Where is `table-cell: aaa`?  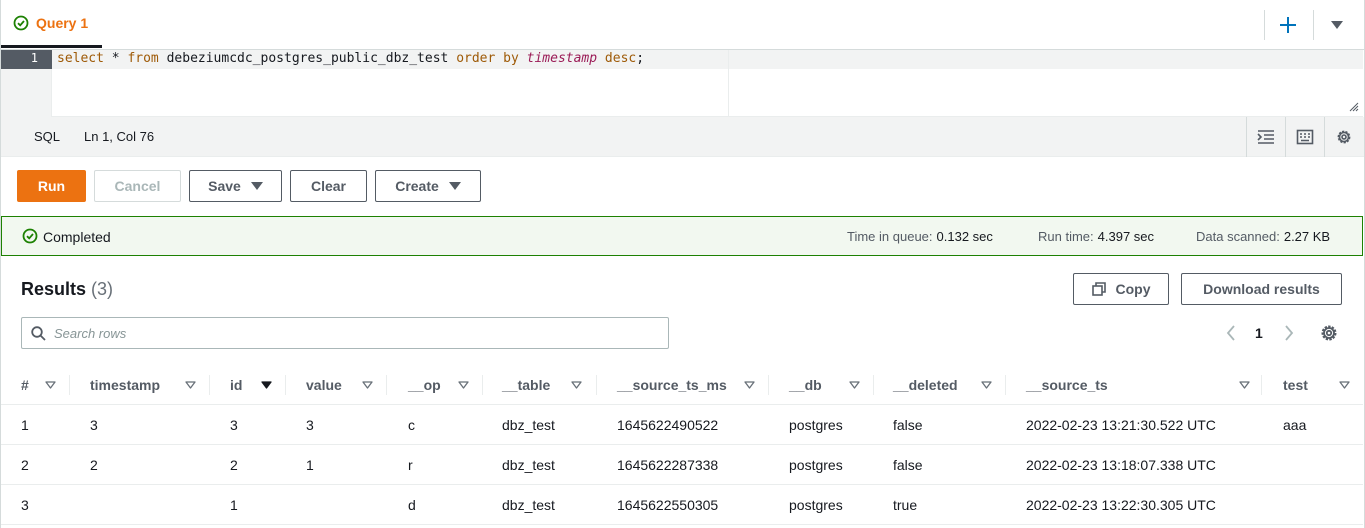 table-cell: aaa is located at coordinates (1295, 425).